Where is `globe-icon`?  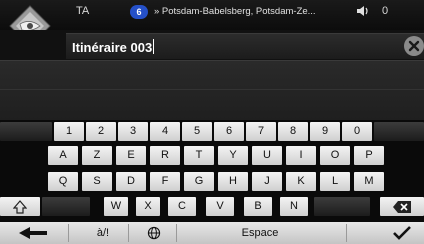
globe-icon is located at coordinates (154, 233).